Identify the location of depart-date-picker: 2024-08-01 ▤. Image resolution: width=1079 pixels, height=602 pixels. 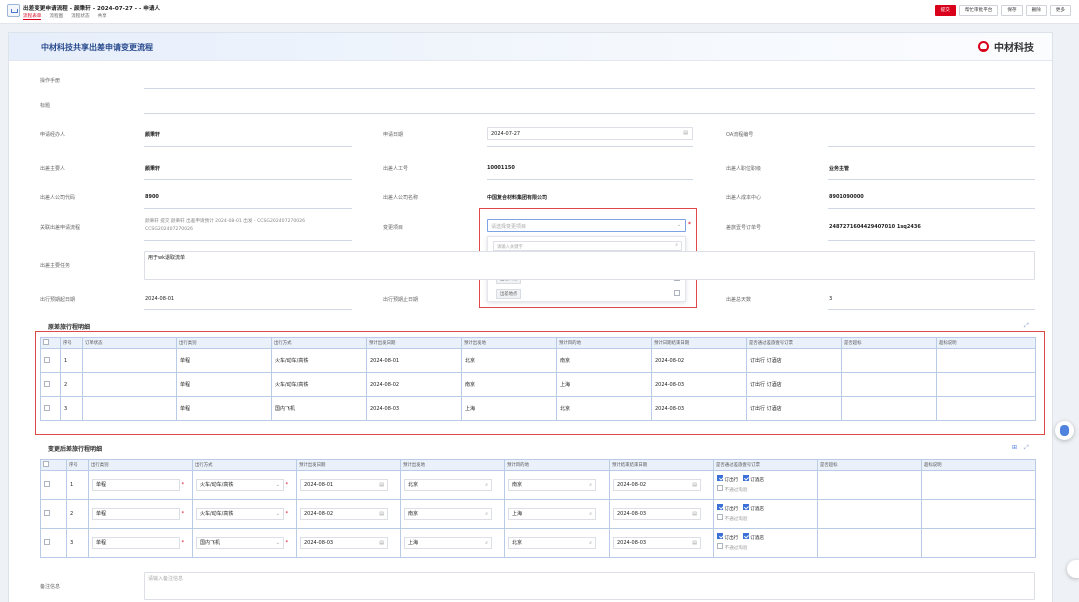
(344, 485).